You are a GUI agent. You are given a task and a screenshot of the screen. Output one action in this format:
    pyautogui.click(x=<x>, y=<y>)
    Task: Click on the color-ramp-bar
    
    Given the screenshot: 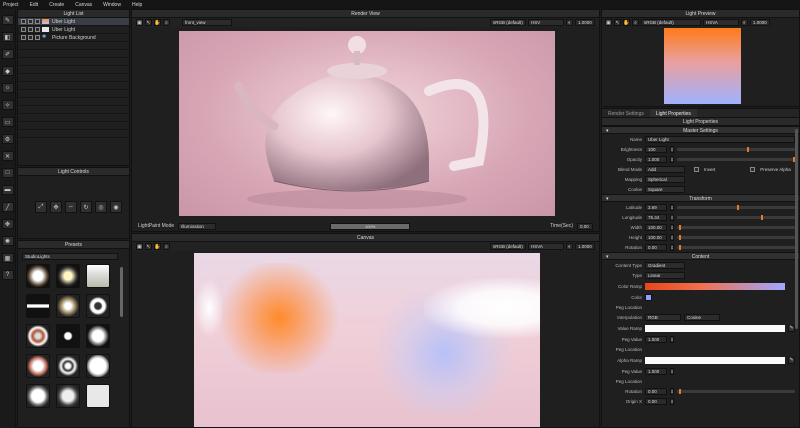 What is the action you would take?
    pyautogui.click(x=715, y=286)
    